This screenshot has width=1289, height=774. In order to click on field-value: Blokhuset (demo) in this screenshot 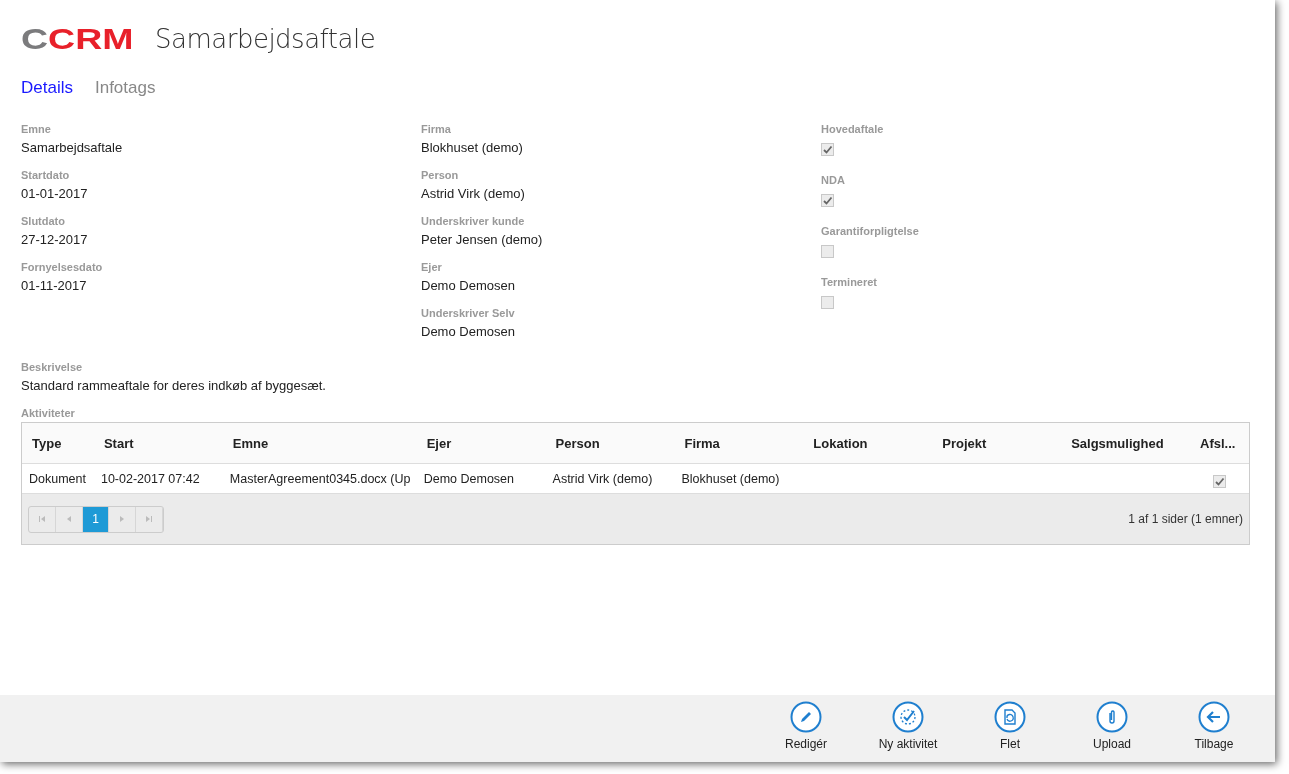, I will do `click(472, 147)`.